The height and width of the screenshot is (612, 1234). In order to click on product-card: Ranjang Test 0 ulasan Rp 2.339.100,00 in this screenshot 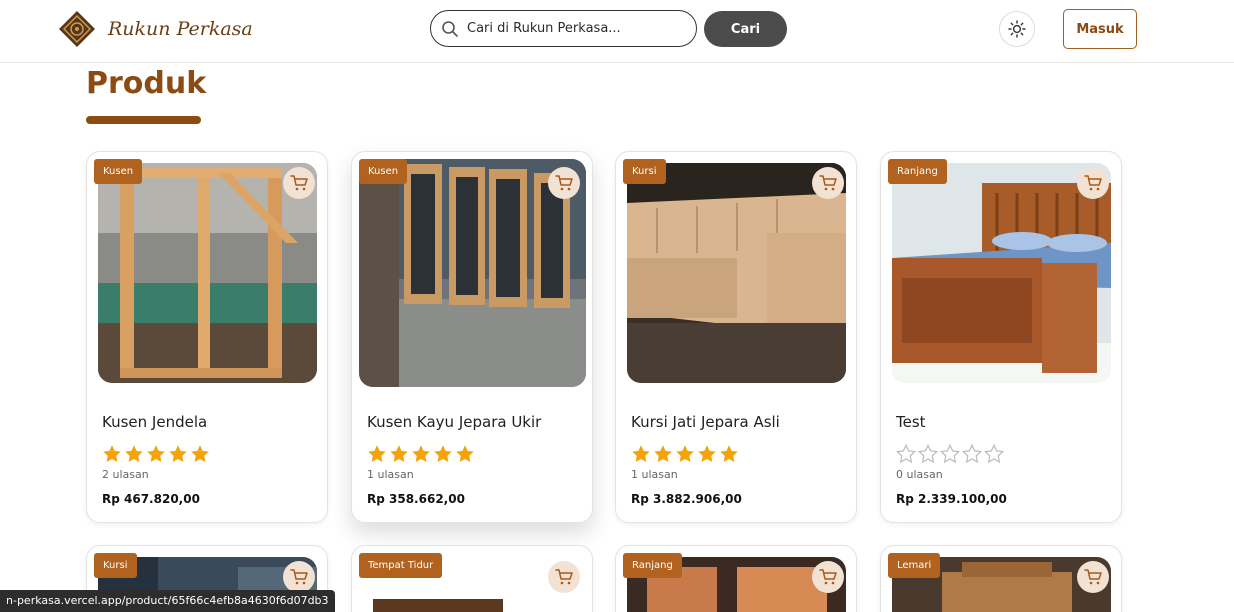, I will do `click(1001, 337)`.